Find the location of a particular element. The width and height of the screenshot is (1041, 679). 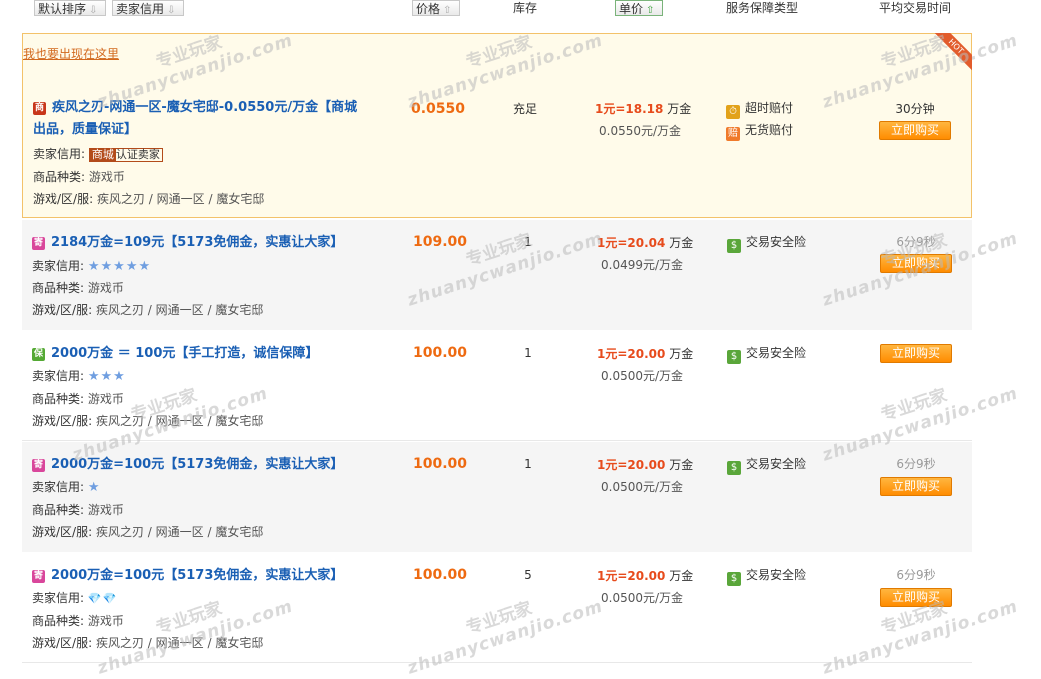

listing-title-text: 2000万金 ＝ 100元【手工打造，诚信保障】 is located at coordinates (185, 353).